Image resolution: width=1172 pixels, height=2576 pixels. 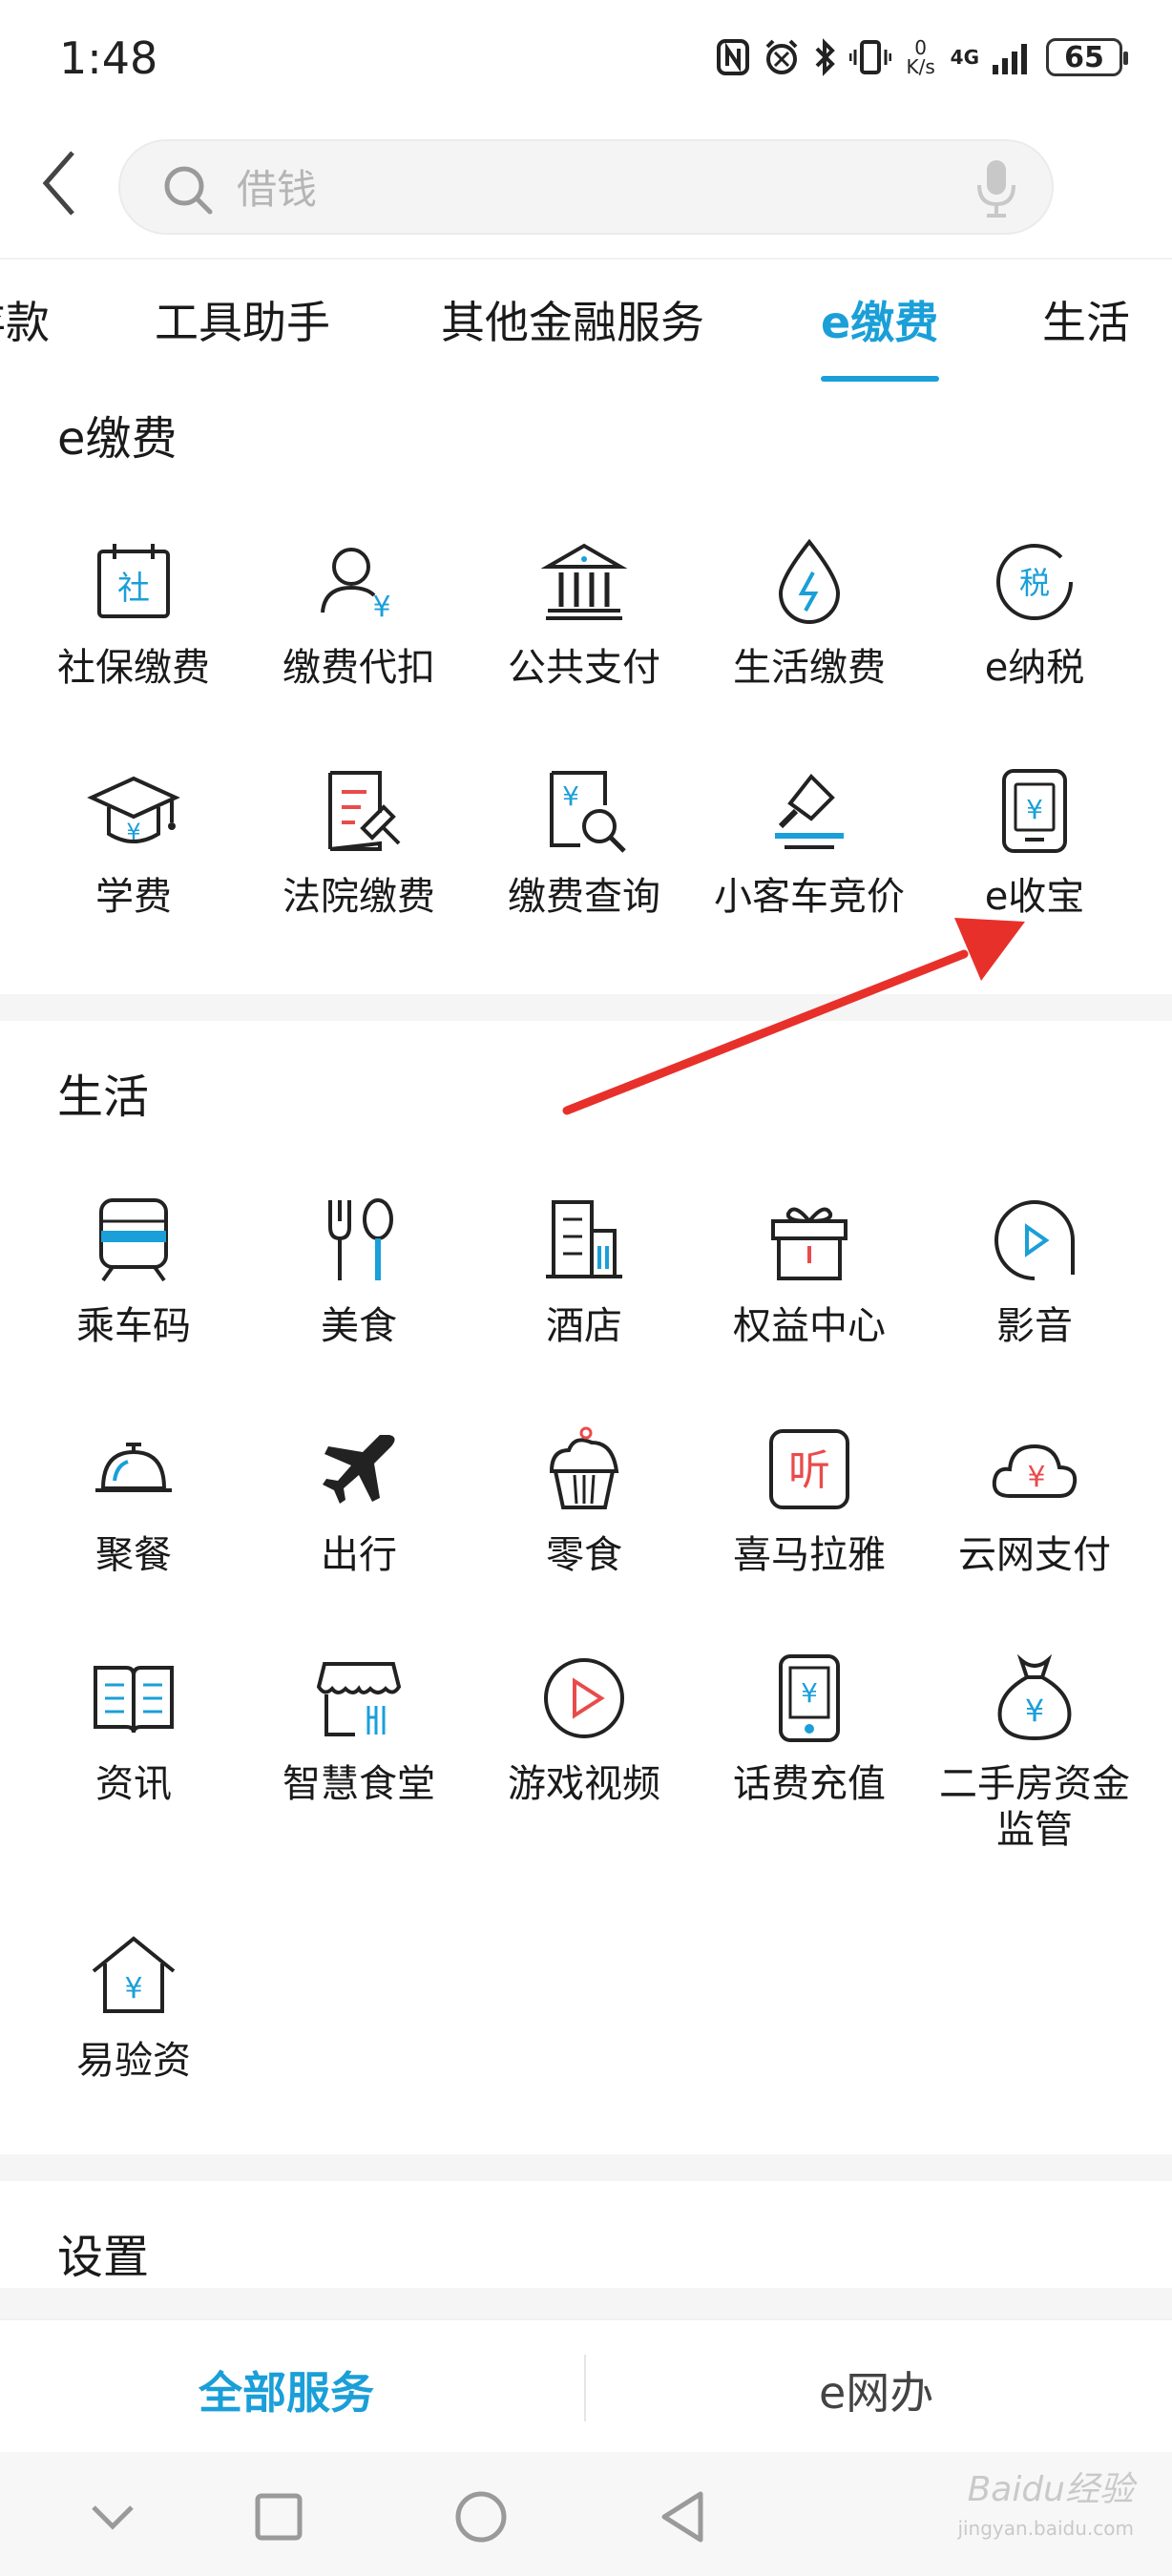 I want to click on tab-e-office: e网办, so click(x=876, y=2389).